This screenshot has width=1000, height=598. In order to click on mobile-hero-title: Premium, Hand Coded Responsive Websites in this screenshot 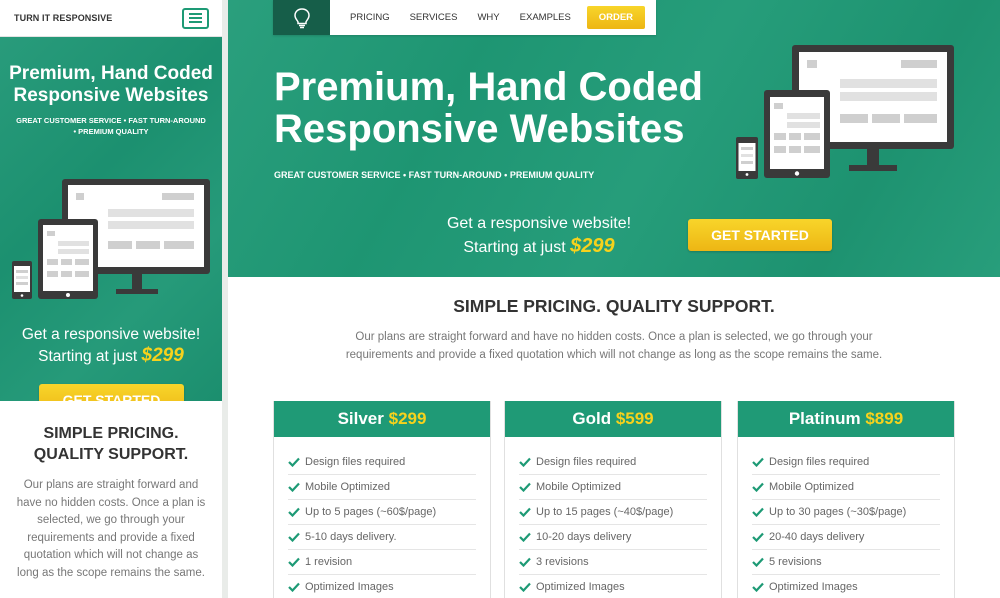, I will do `click(111, 72)`.